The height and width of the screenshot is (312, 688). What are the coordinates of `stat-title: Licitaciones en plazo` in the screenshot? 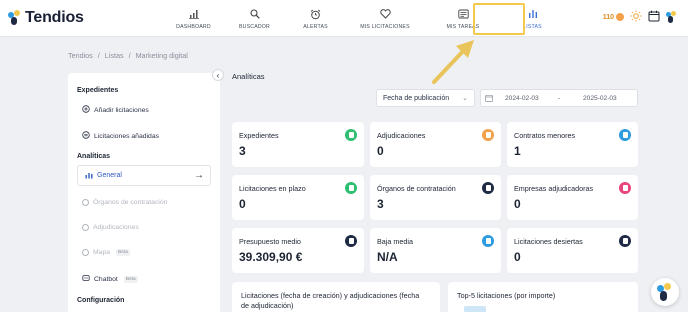 It's located at (272, 188).